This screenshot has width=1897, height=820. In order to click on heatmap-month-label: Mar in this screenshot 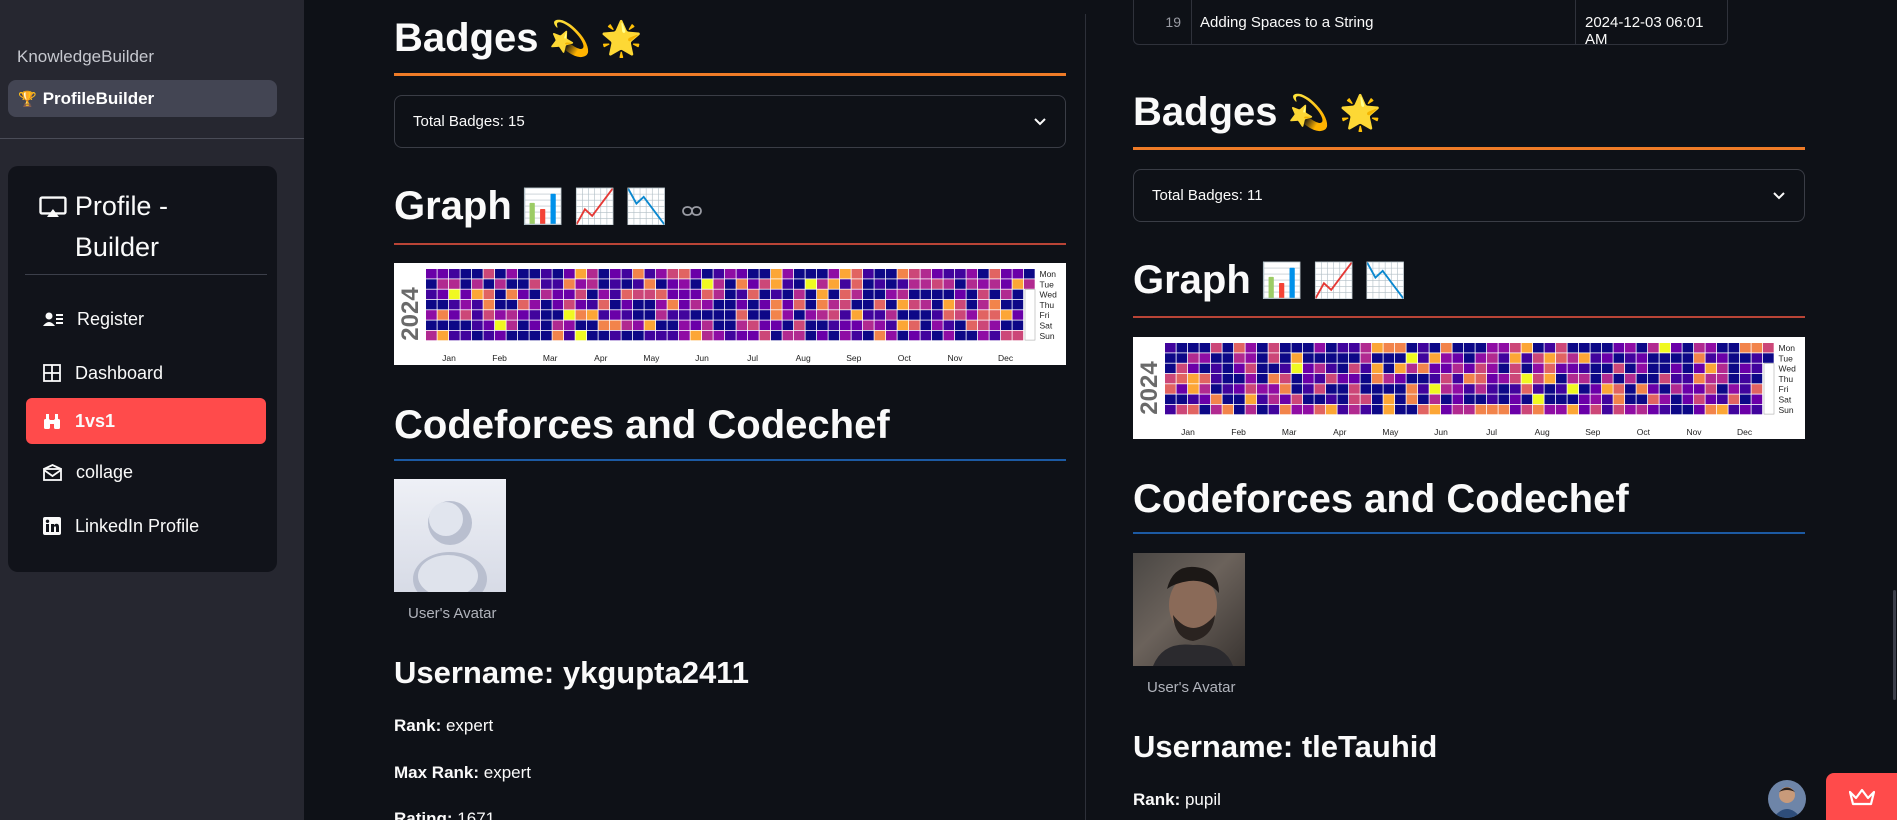, I will do `click(550, 358)`.